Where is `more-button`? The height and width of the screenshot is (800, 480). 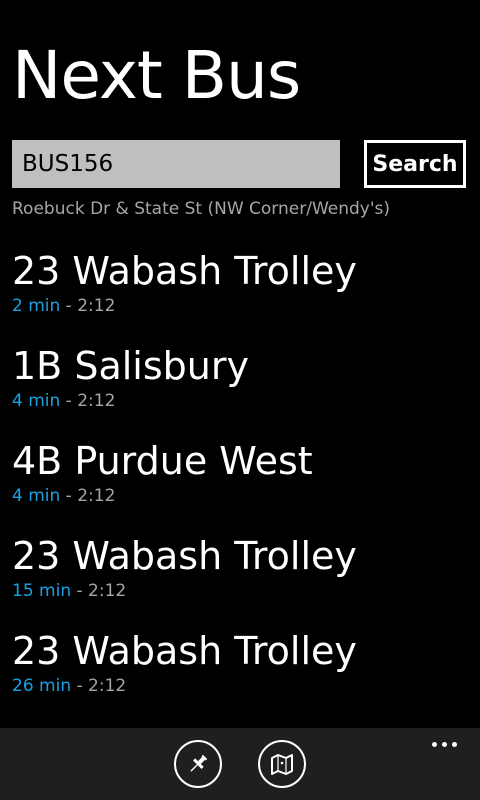 more-button is located at coordinates (445, 744).